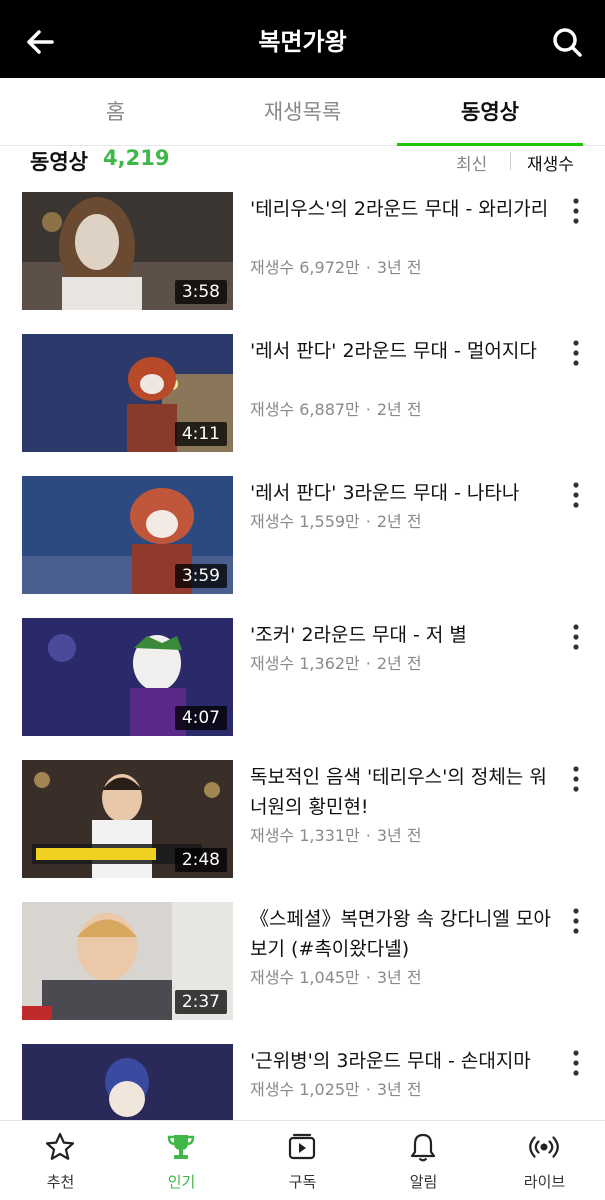  Describe the element at coordinates (423, 1182) in the screenshot. I see `nav-label: 알림` at that location.